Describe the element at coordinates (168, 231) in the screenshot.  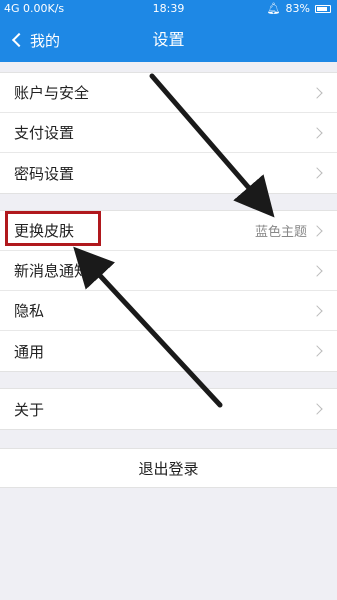
I see `row-change-skin: 更换皮肤 蓝色主题` at that location.